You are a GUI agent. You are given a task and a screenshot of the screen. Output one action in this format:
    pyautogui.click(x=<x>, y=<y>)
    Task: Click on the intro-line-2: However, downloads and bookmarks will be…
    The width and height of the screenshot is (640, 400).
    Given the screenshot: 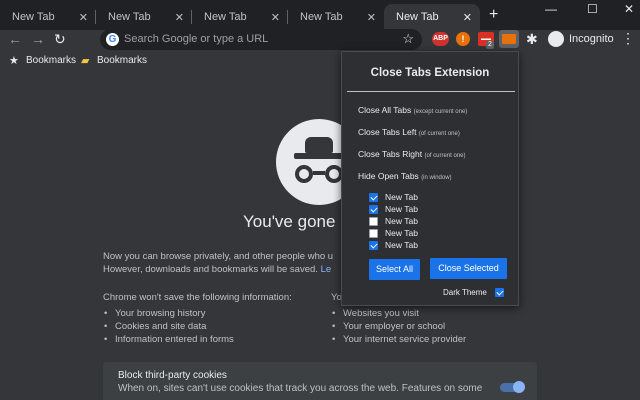 What is the action you would take?
    pyautogui.click(x=217, y=269)
    